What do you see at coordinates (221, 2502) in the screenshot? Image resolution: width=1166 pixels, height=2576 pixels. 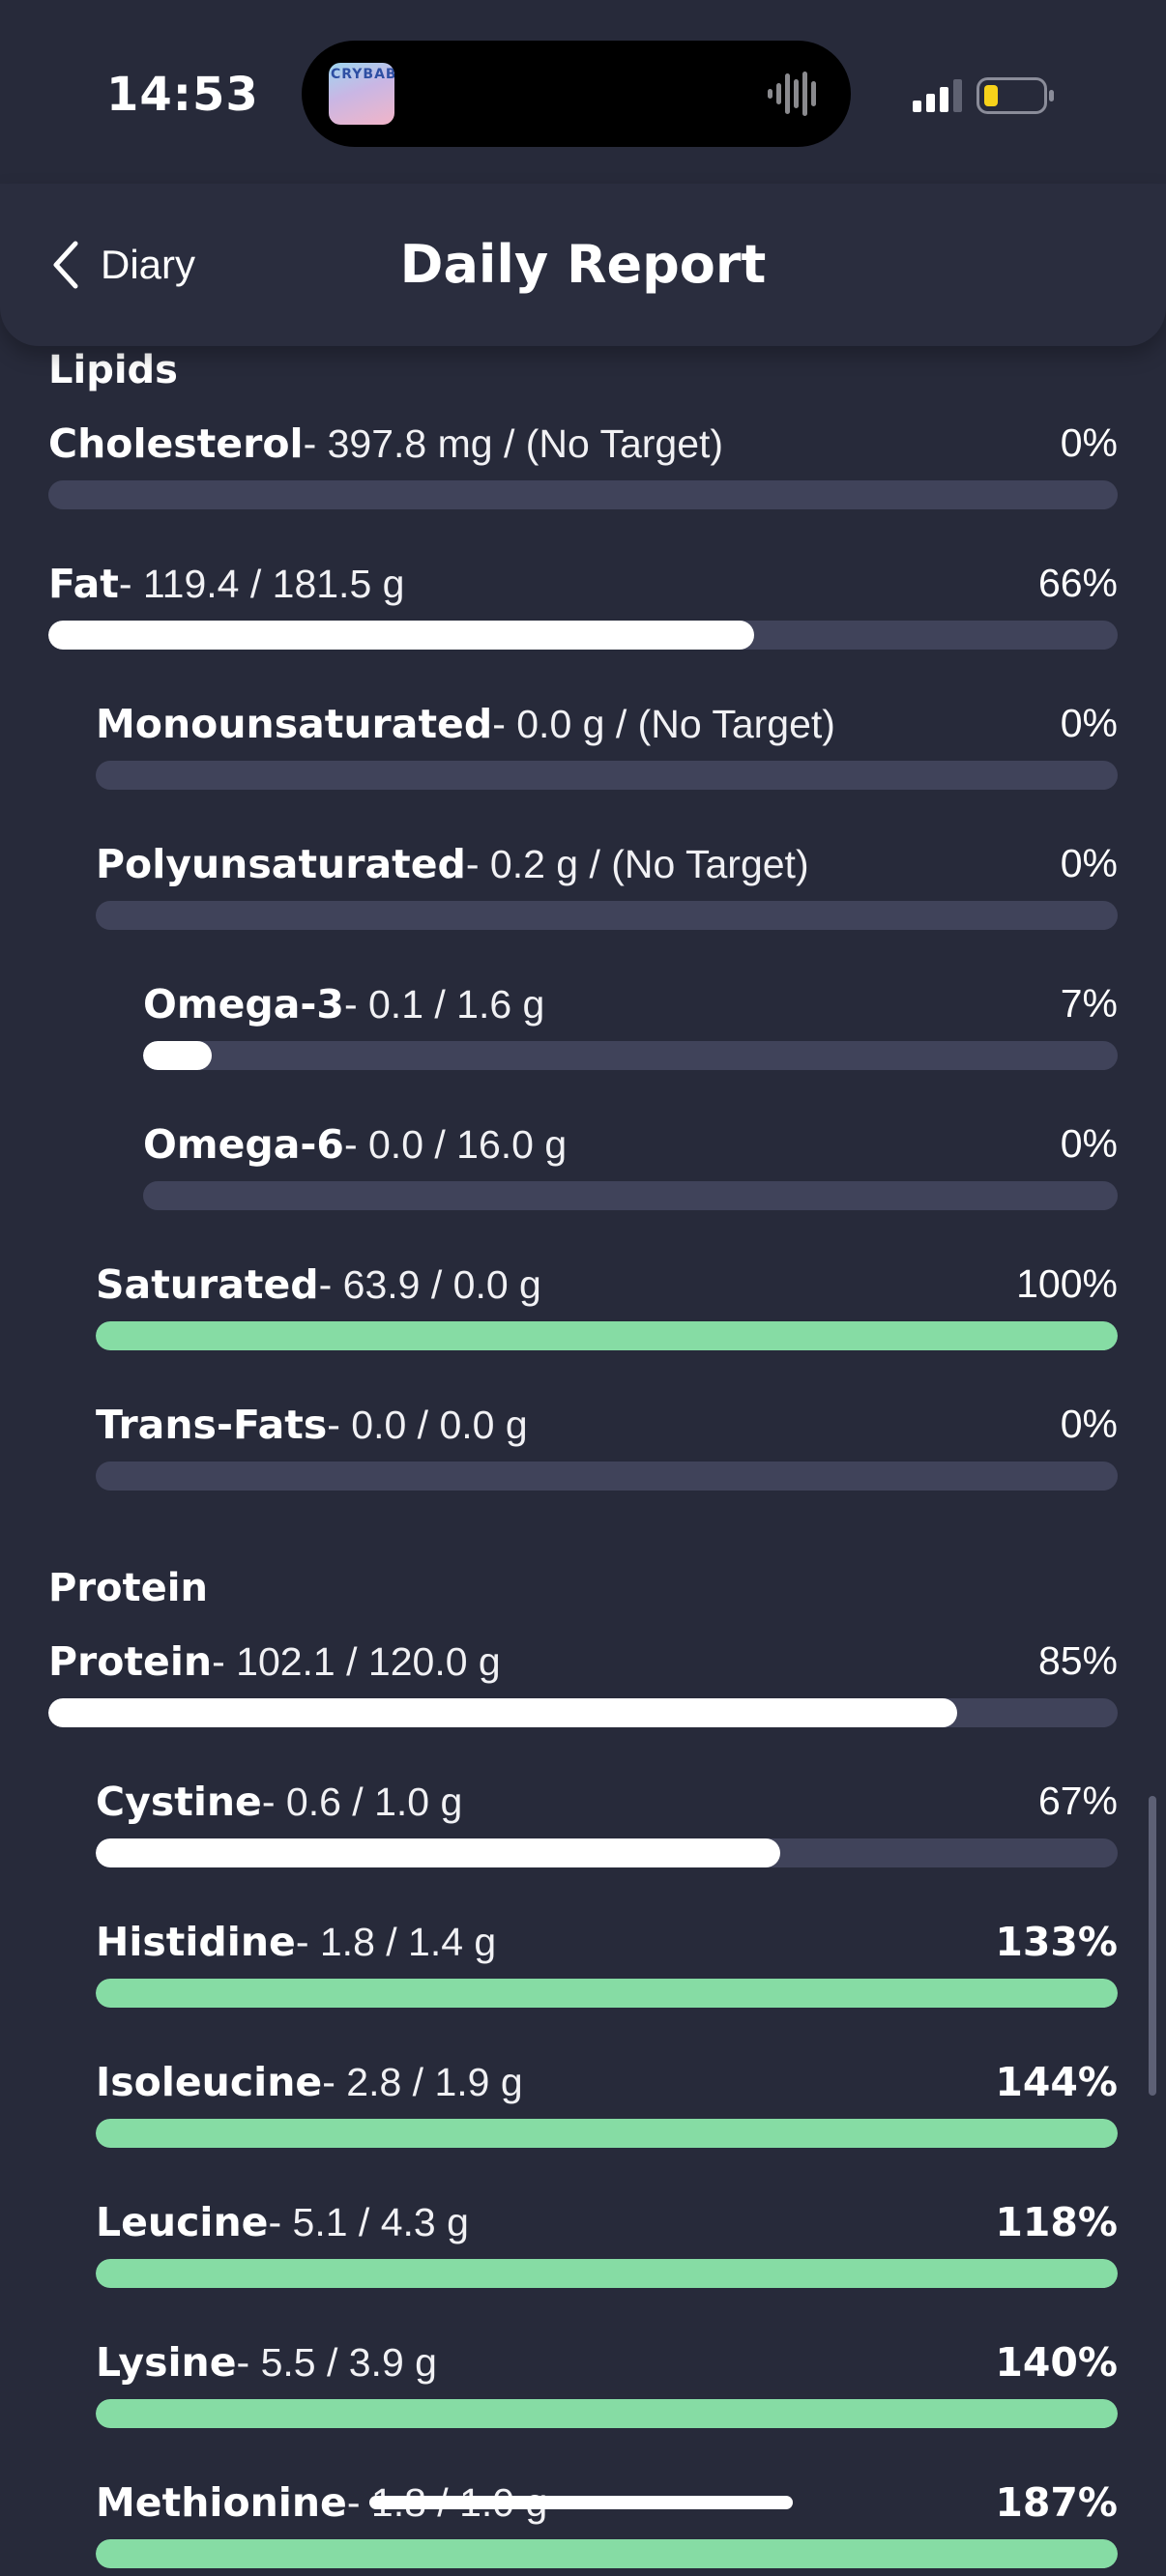 I see `nutrient-name: Methionine` at bounding box center [221, 2502].